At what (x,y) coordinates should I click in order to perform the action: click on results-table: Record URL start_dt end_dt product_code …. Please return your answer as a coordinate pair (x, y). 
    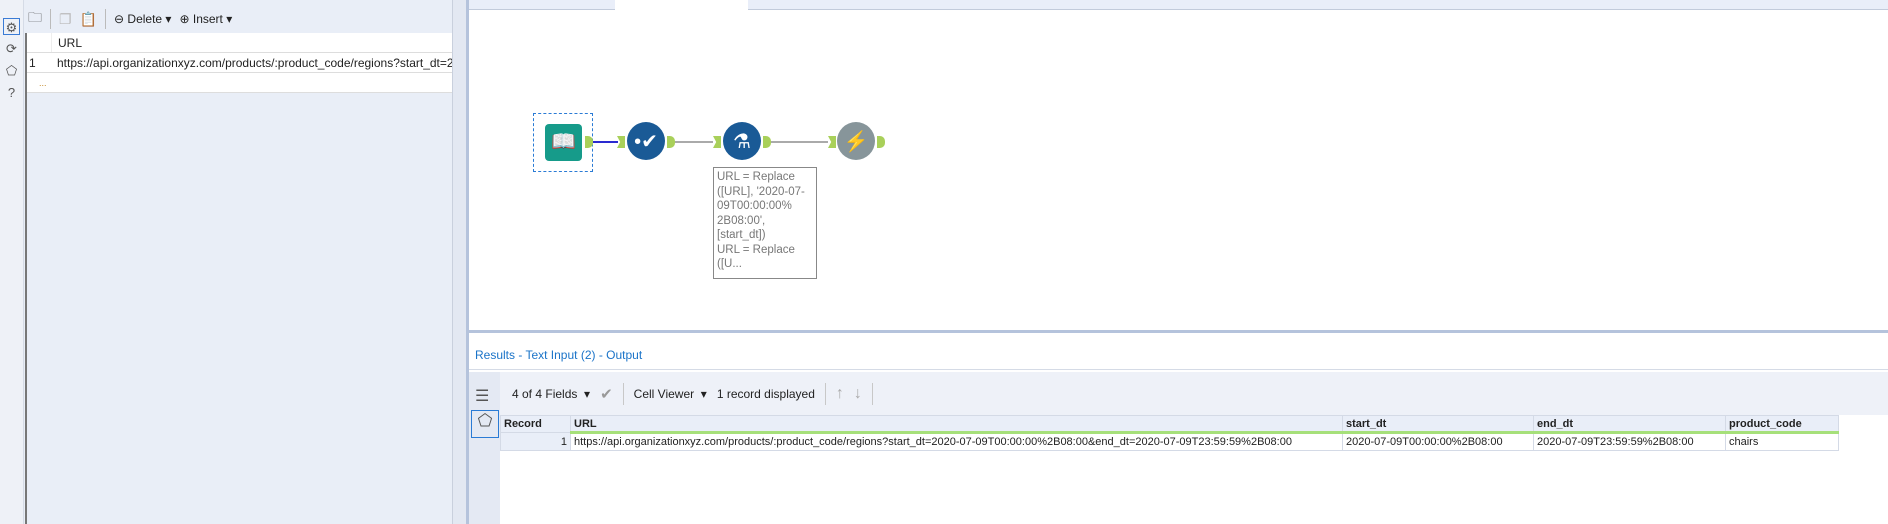
    Looking at the image, I should click on (1169, 433).